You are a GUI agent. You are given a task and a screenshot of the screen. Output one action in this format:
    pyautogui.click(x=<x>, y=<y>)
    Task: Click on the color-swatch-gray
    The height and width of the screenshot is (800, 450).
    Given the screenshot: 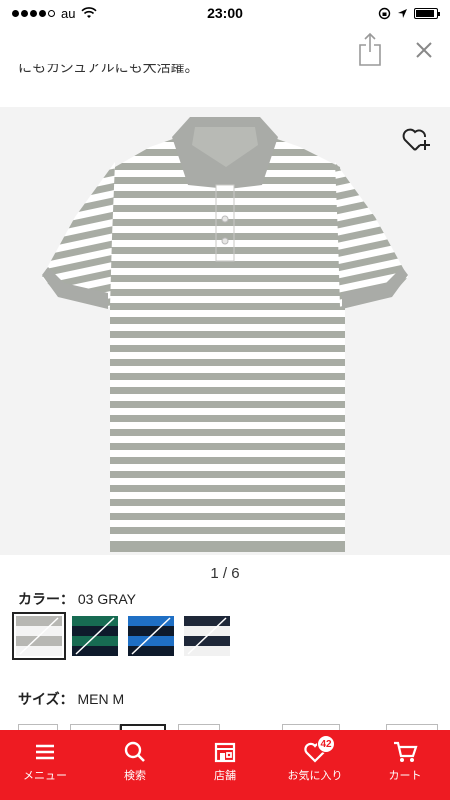 What is the action you would take?
    pyautogui.click(x=39, y=636)
    